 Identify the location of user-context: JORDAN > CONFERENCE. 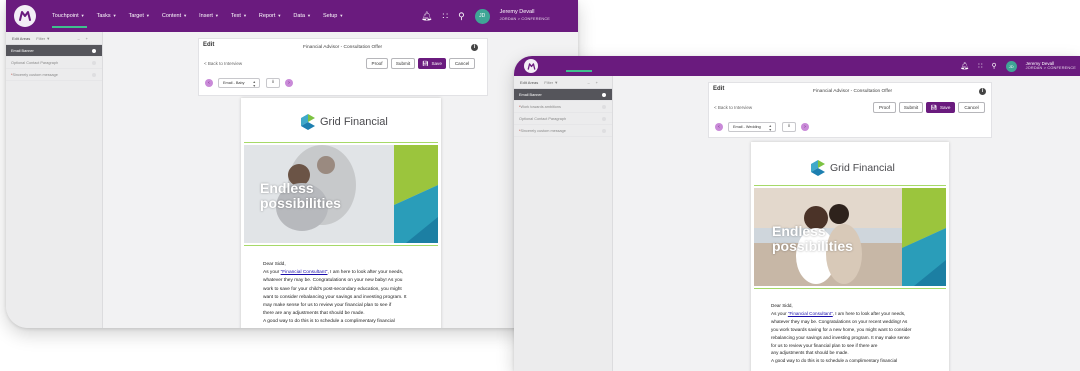
(1050, 68).